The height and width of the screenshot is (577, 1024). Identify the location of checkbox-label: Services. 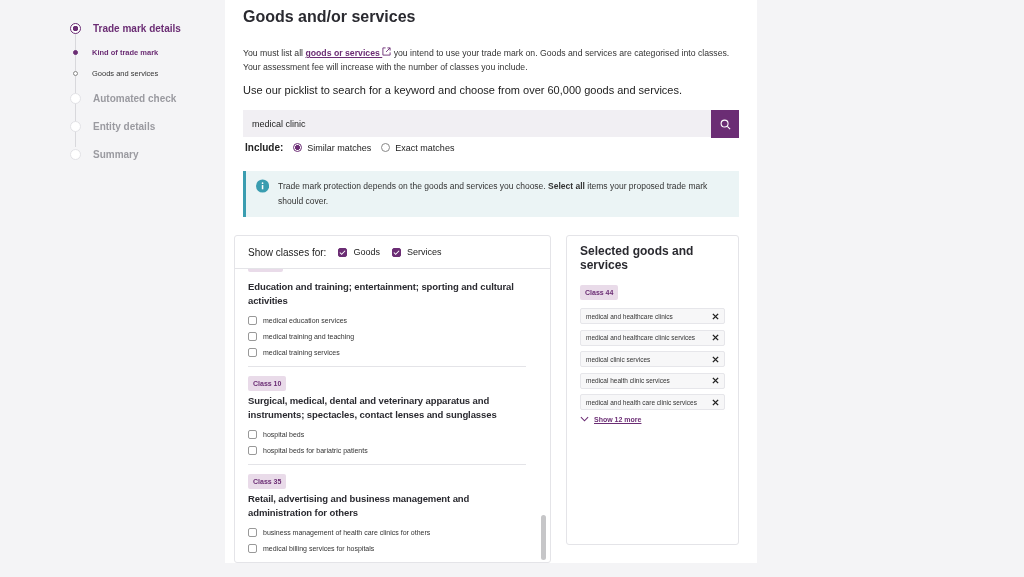
(424, 252).